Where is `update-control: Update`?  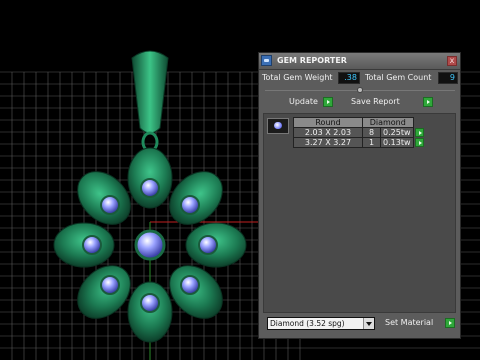 update-control: Update is located at coordinates (319, 102).